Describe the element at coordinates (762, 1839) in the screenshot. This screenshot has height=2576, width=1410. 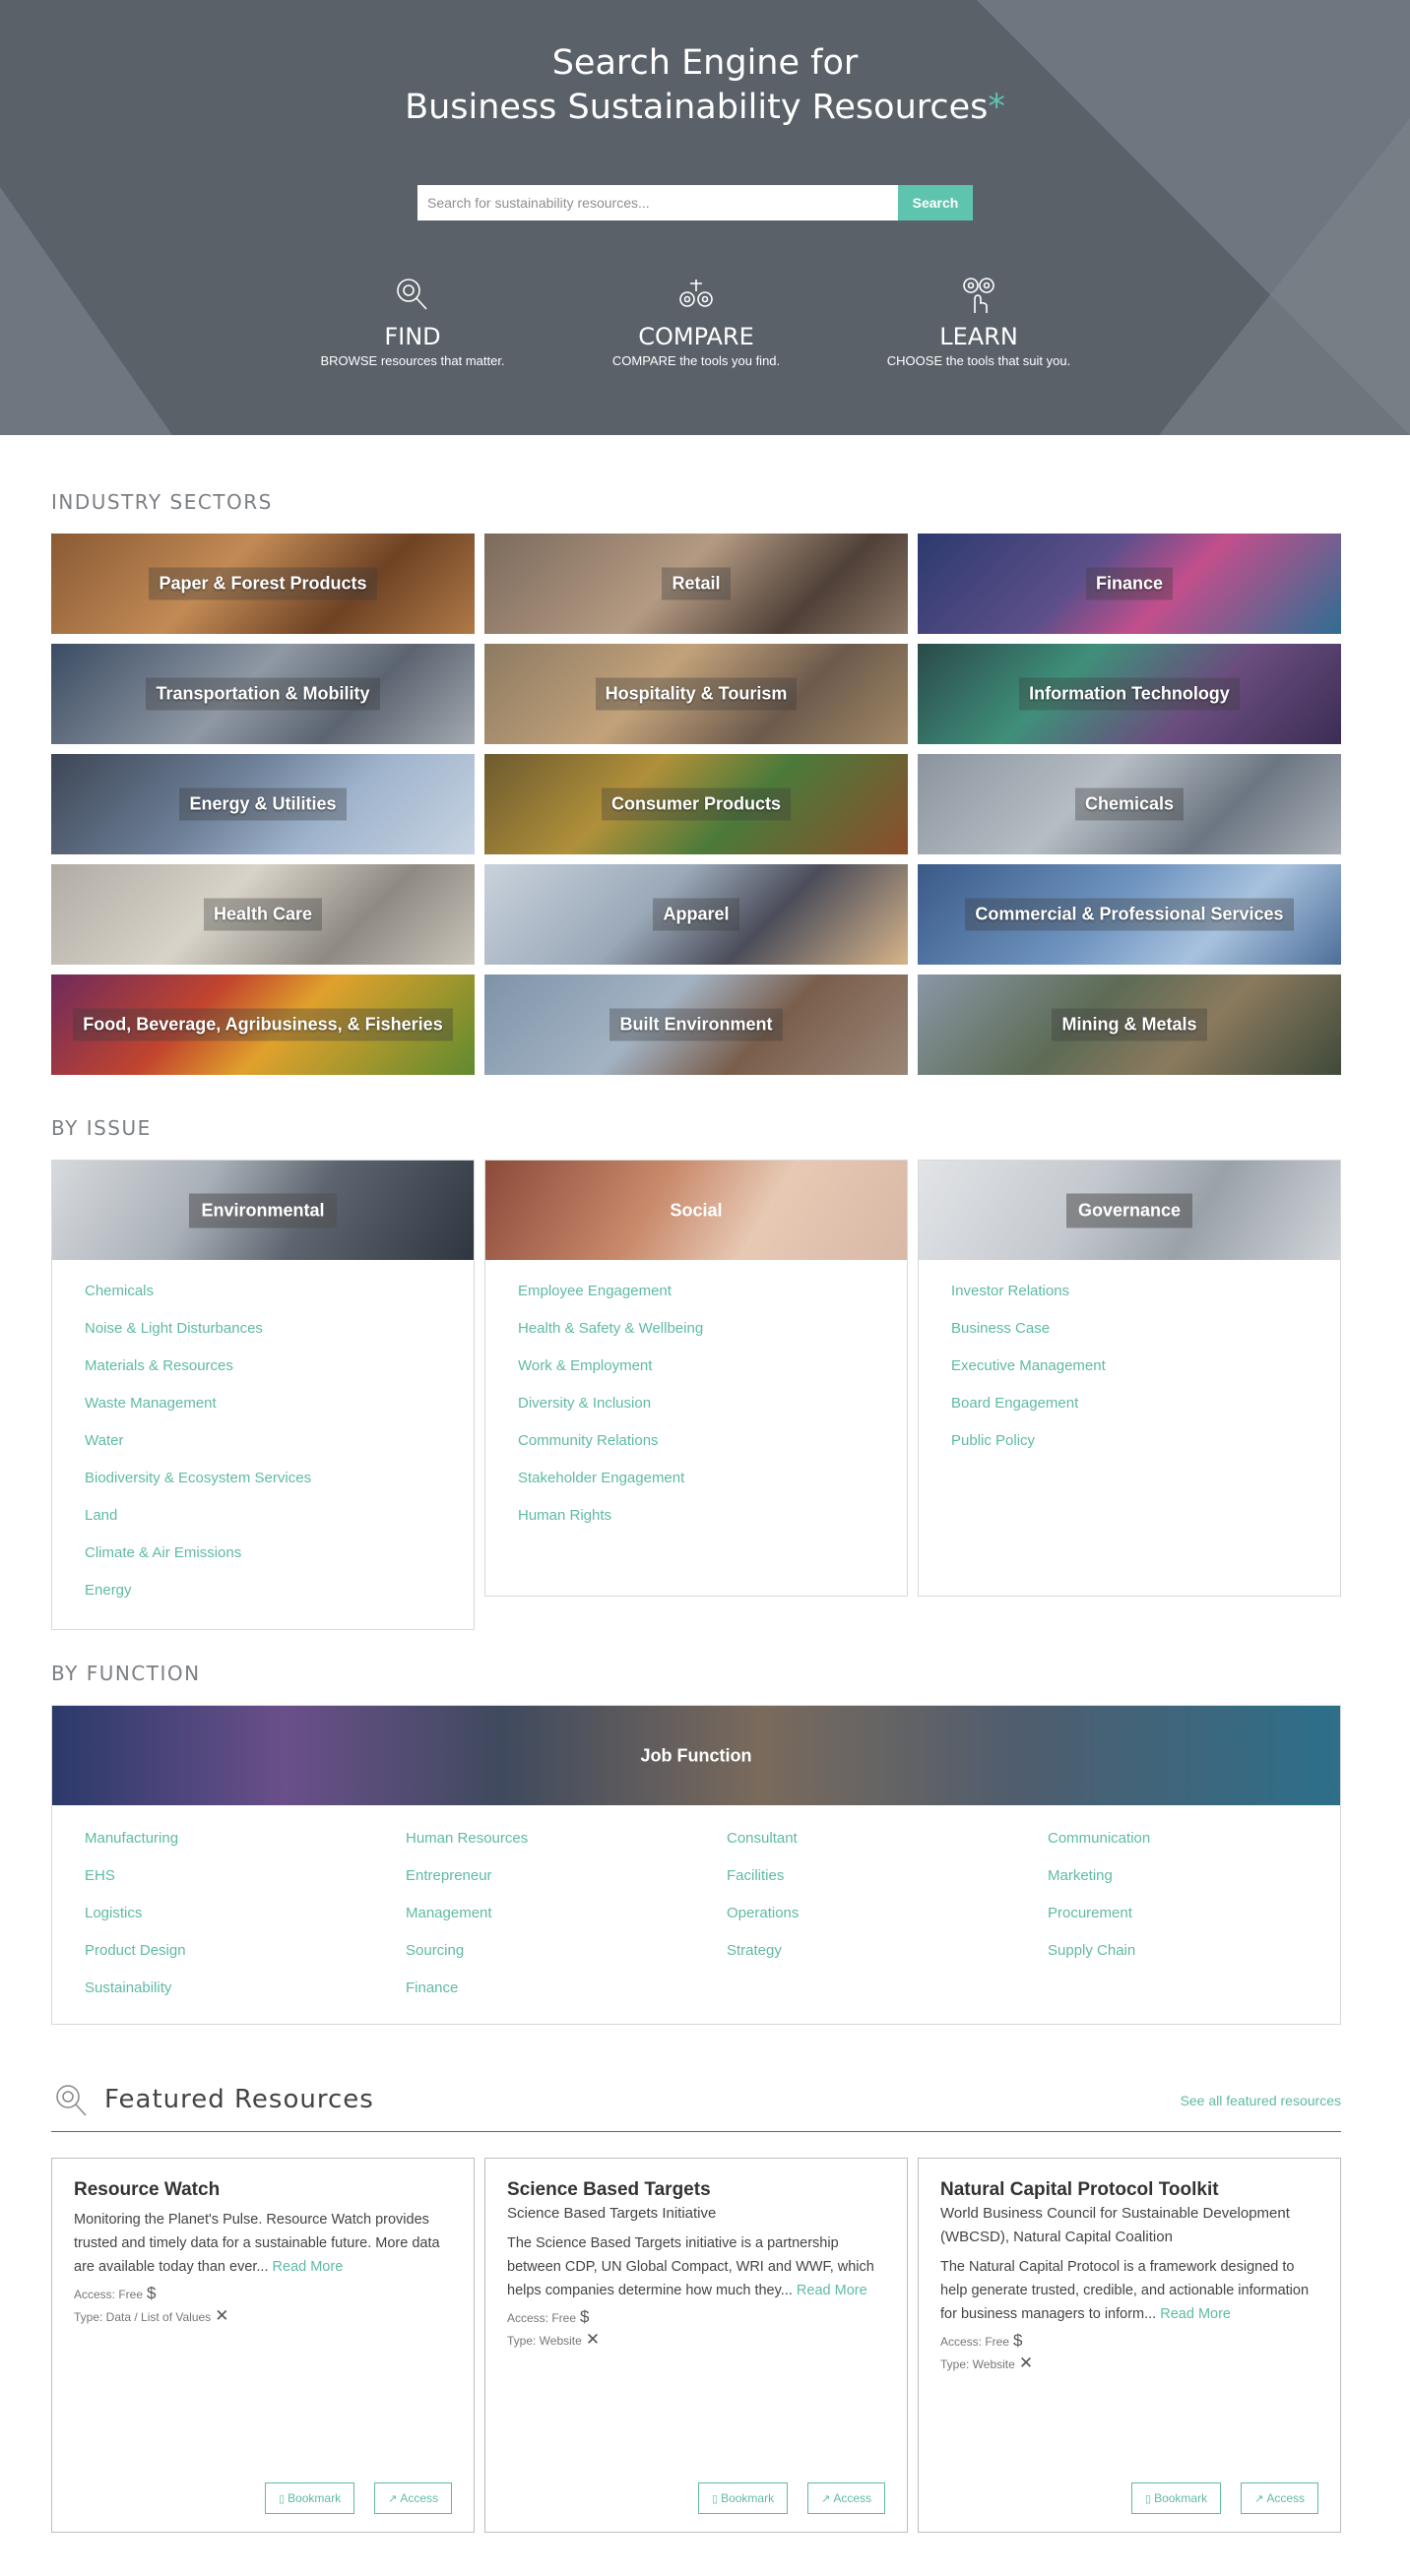
I see `function-link: Consultant` at that location.